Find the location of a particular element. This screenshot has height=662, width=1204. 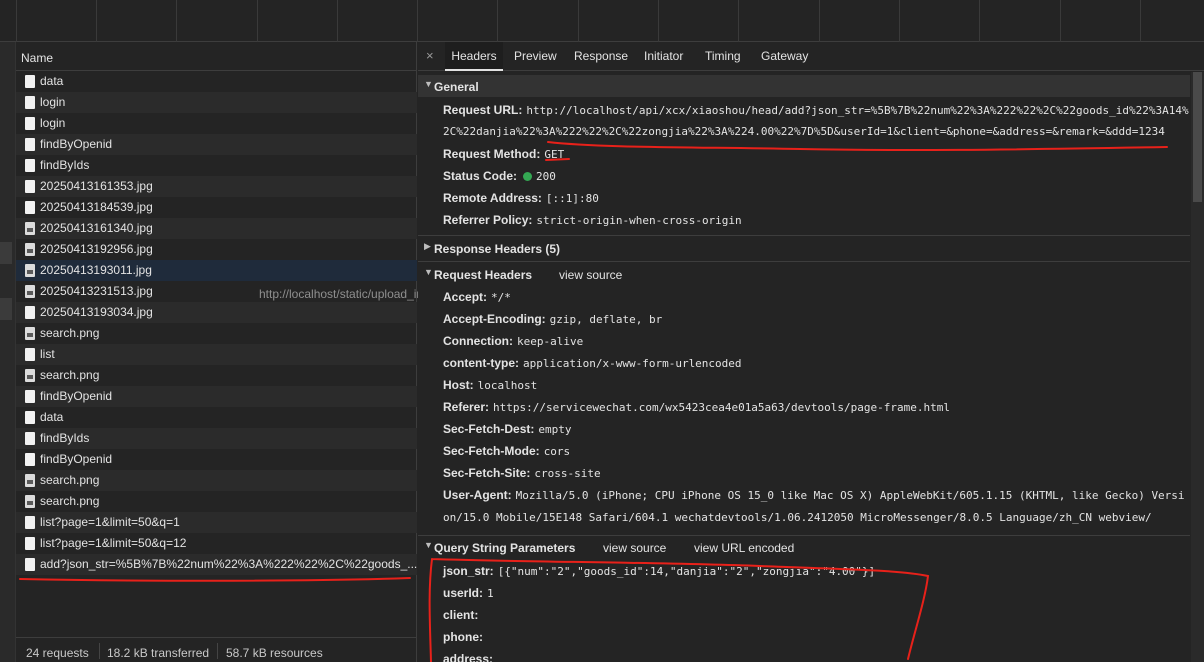

expanded-triangle-icon: ▼ is located at coordinates (428, 545).